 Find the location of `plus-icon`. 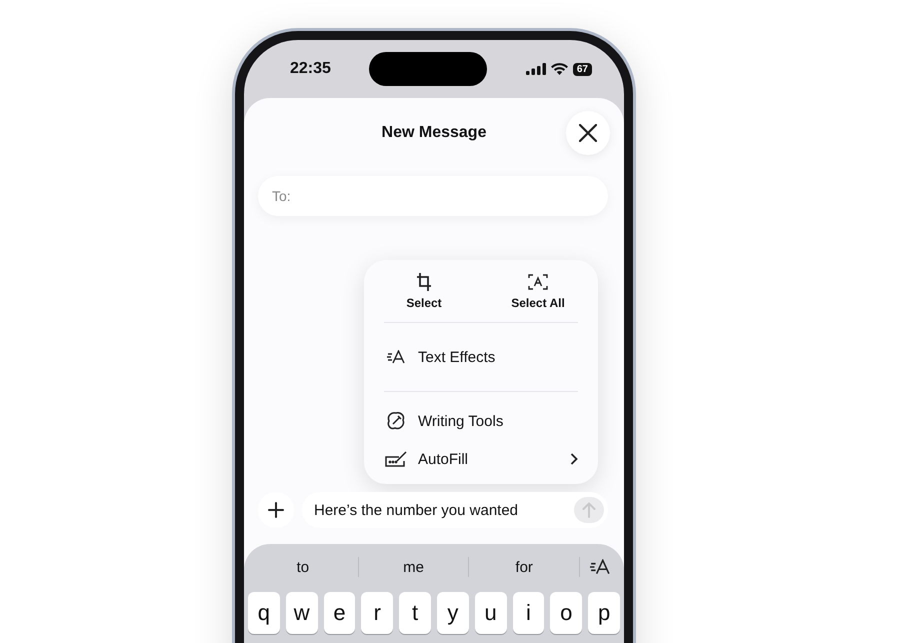

plus-icon is located at coordinates (276, 510).